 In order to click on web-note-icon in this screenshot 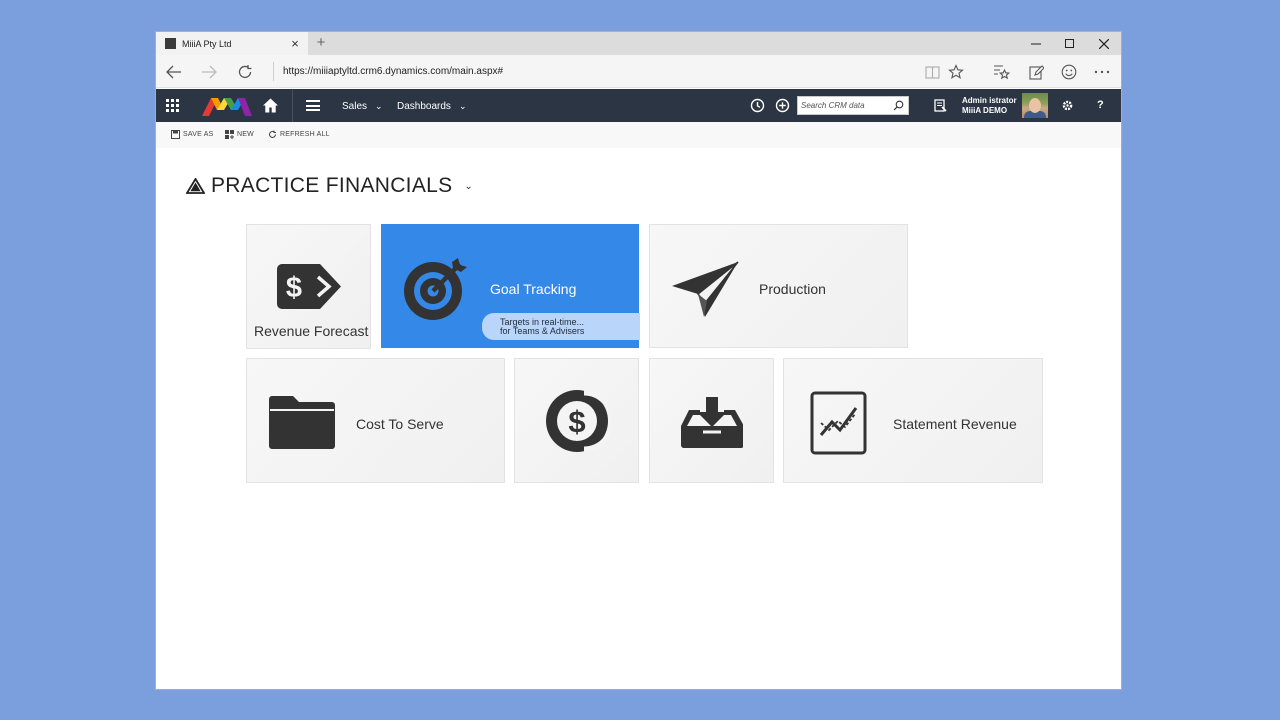, I will do `click(1036, 72)`.